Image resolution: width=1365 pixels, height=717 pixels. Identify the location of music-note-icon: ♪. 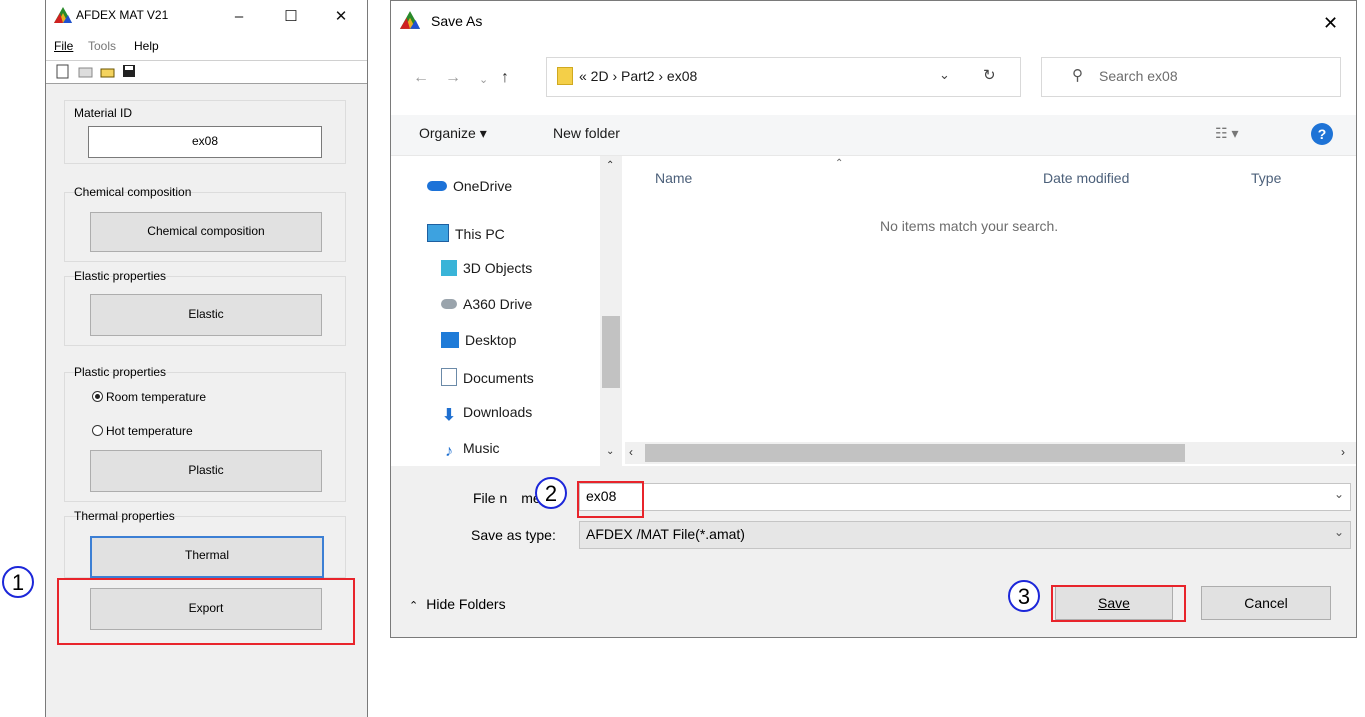
(449, 451).